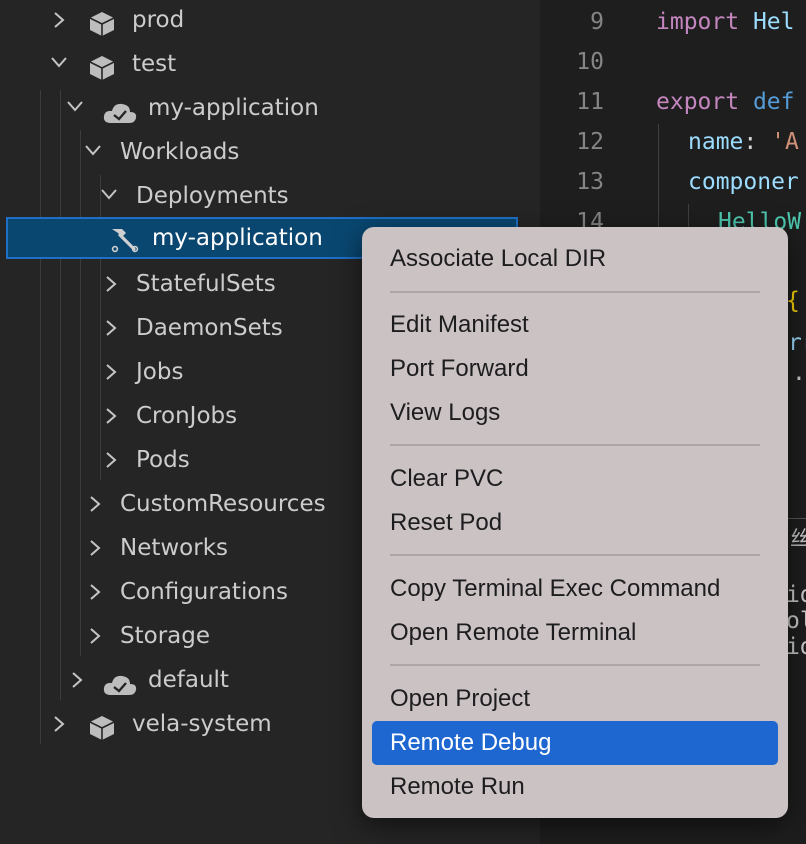  I want to click on tree-item-label: Configurations, so click(204, 592).